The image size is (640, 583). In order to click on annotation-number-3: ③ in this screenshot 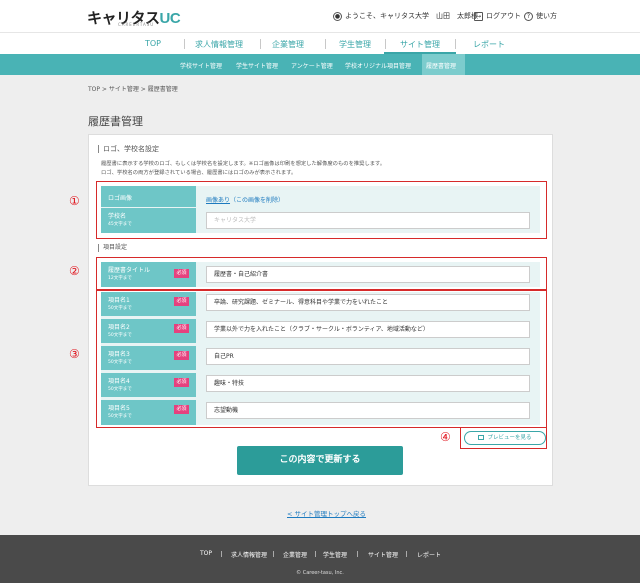, I will do `click(74, 354)`.